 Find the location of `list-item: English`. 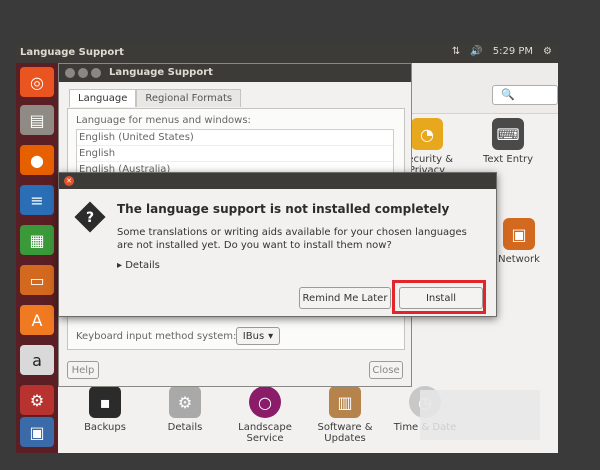

list-item: English is located at coordinates (235, 154).